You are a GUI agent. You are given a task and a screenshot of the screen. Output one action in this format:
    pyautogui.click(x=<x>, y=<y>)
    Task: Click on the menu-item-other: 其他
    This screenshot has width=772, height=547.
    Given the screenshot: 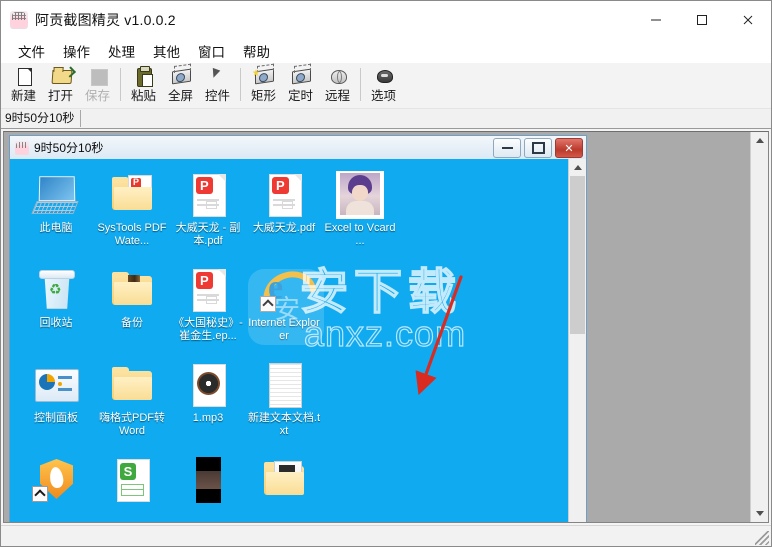 What is the action you would take?
    pyautogui.click(x=166, y=51)
    